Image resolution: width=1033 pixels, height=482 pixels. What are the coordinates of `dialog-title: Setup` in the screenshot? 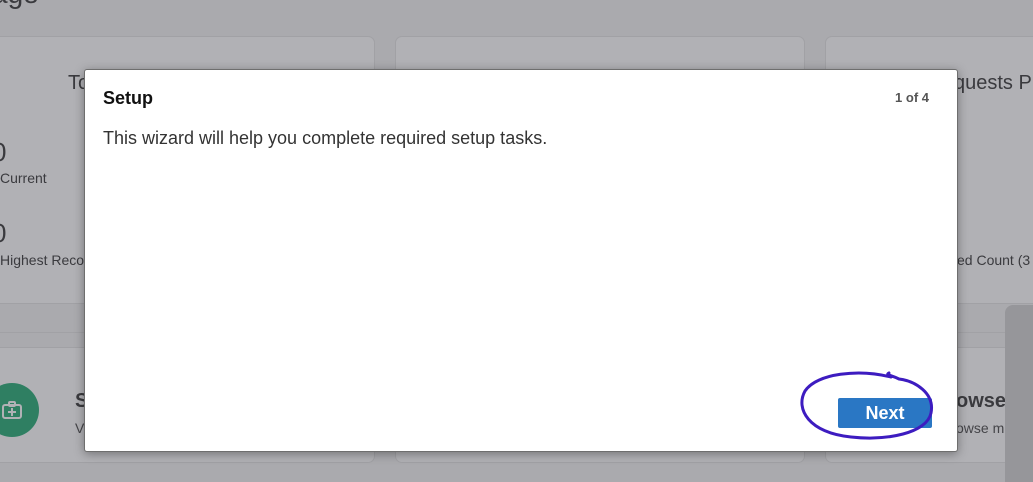 It's located at (128, 98).